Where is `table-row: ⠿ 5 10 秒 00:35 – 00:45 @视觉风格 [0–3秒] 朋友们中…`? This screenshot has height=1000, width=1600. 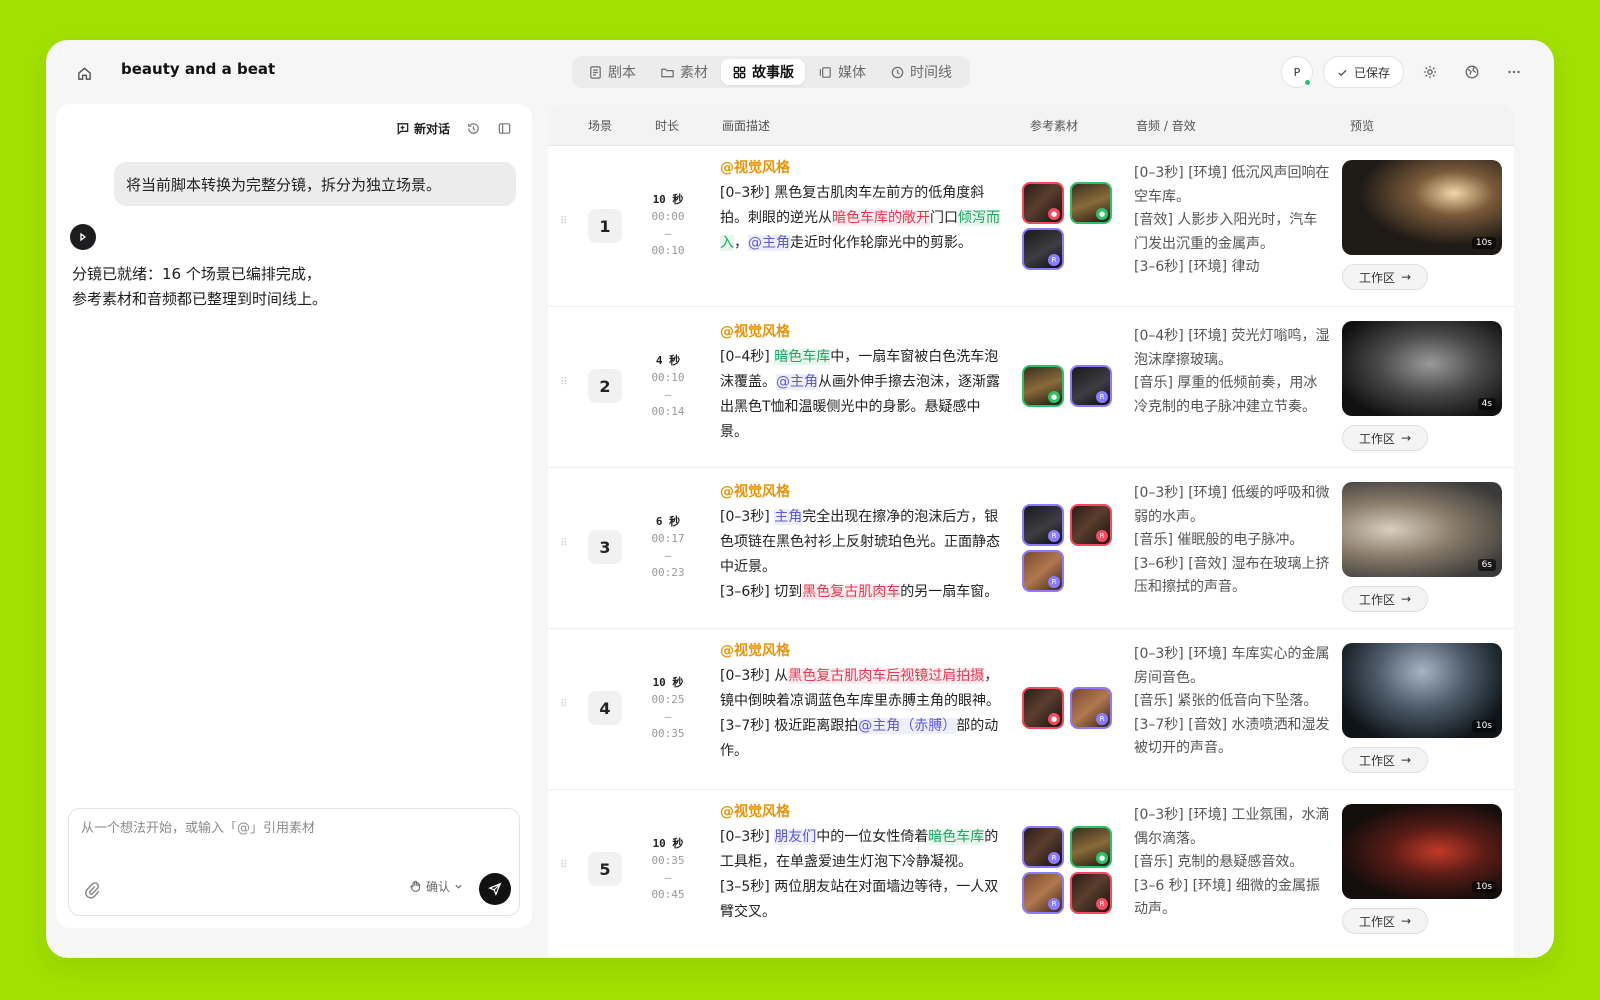 table-row: ⠿ 5 10 秒 00:35 – 00:45 @视觉风格 [0–3秒] 朋友们中… is located at coordinates (1031, 874).